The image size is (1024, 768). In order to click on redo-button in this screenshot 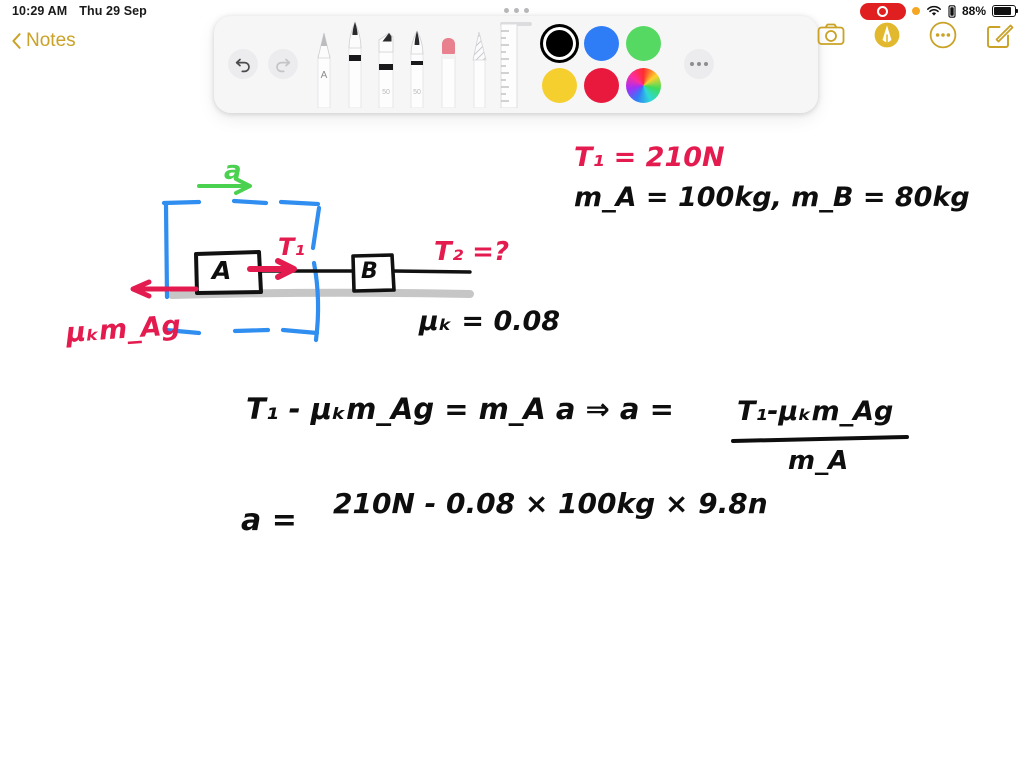, I will do `click(283, 64)`.